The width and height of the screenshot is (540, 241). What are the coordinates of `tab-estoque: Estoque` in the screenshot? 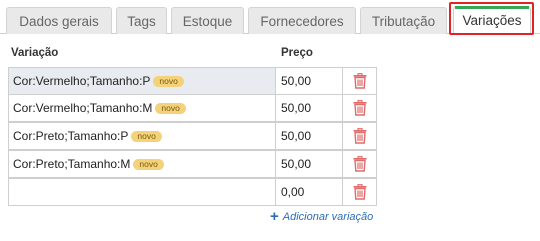 It's located at (207, 20).